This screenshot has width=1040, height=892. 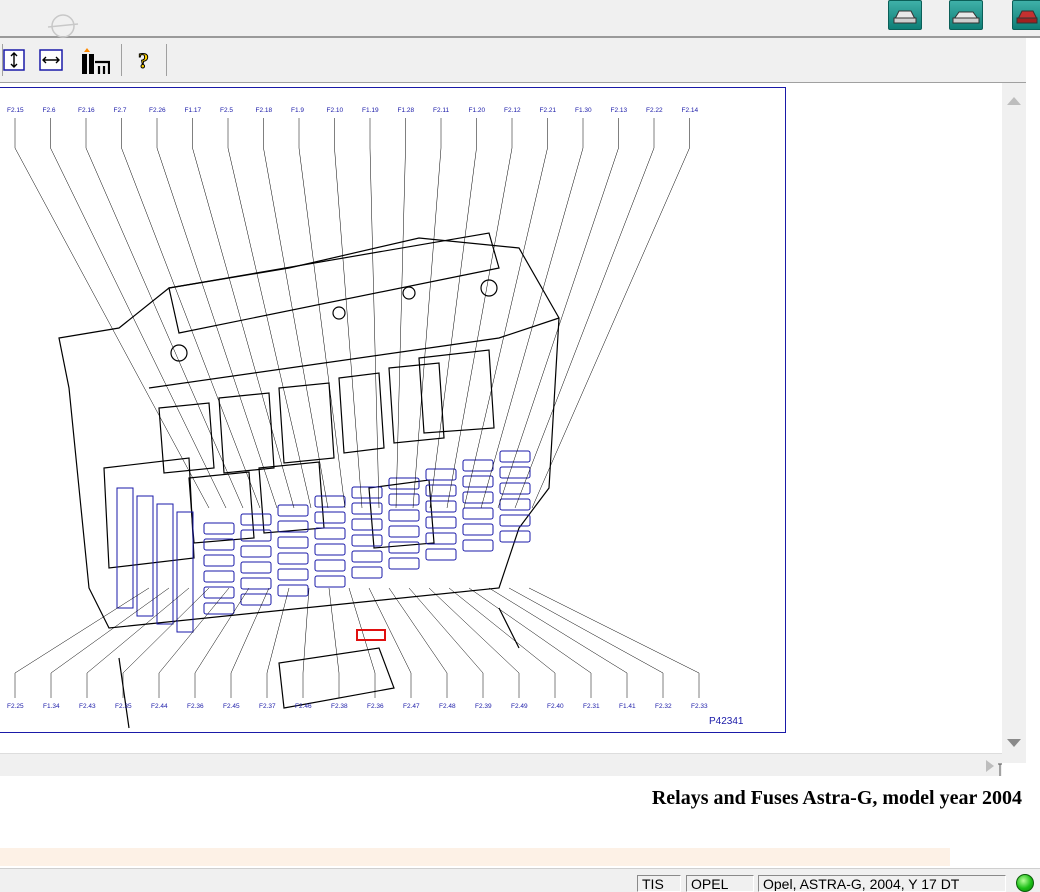 I want to click on fit-height-icon, so click(x=14, y=60).